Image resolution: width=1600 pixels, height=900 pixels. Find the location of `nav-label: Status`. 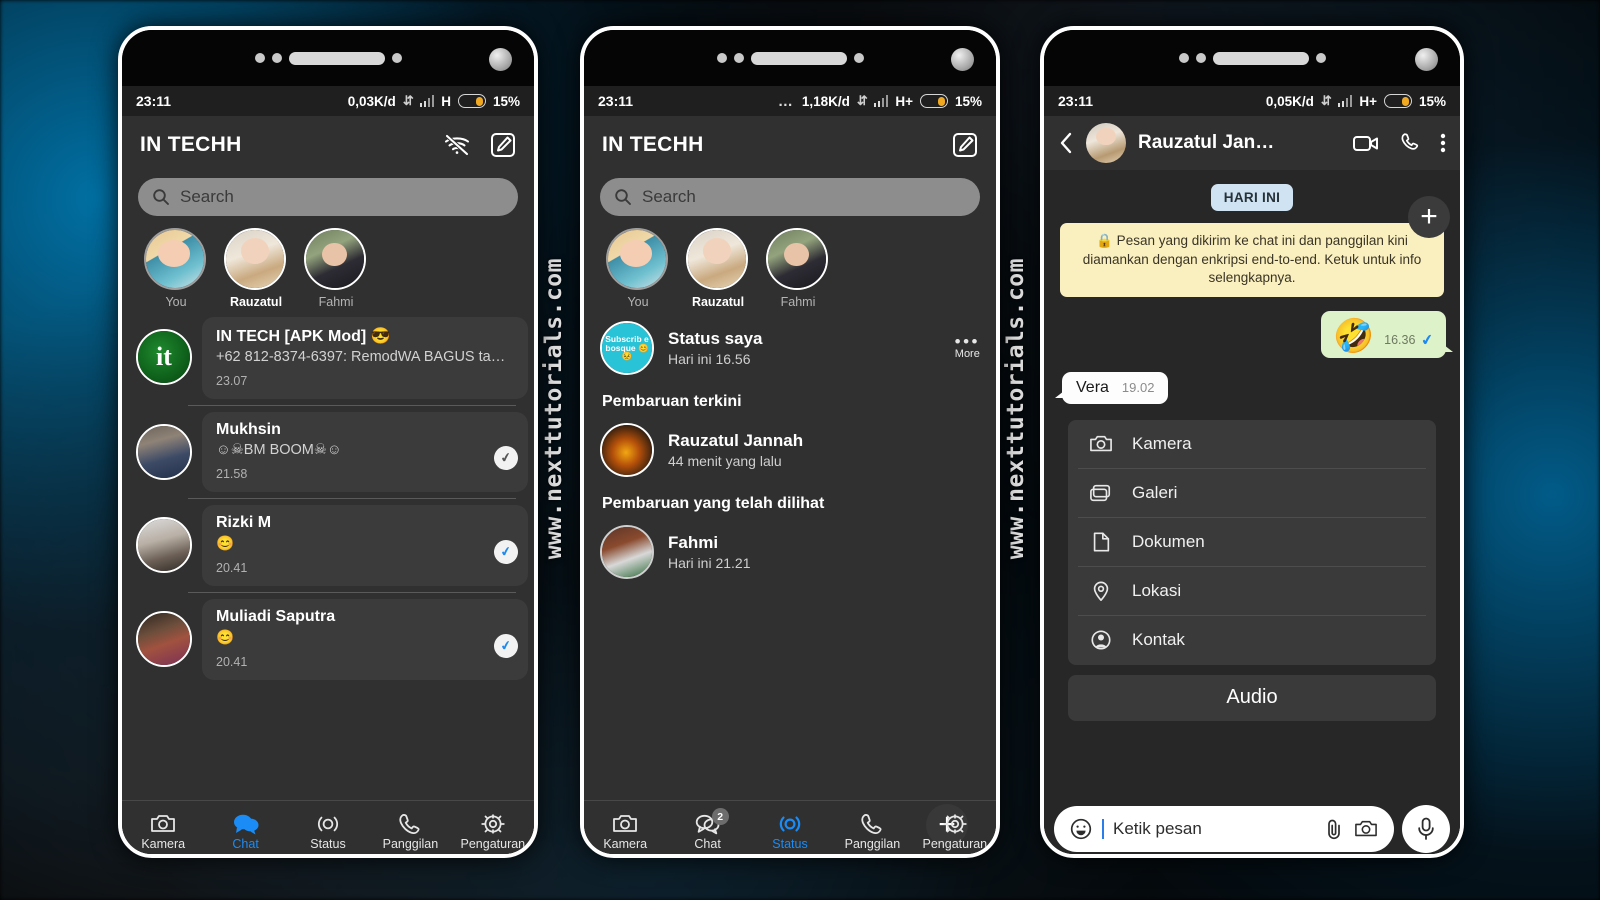

nav-label: Status is located at coordinates (790, 844).